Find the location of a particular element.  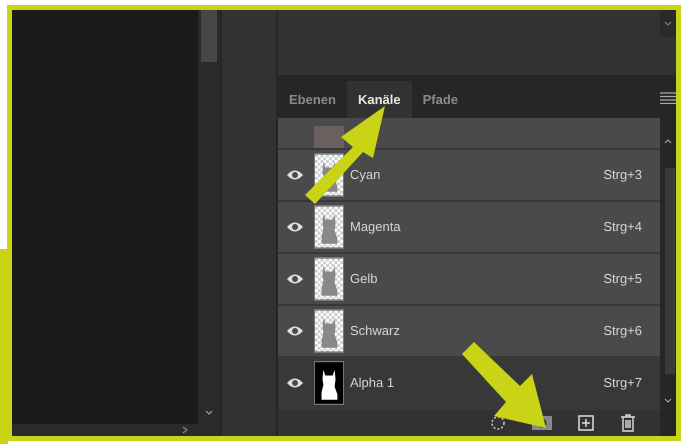

silhouette-thumbnail is located at coordinates (329, 383).